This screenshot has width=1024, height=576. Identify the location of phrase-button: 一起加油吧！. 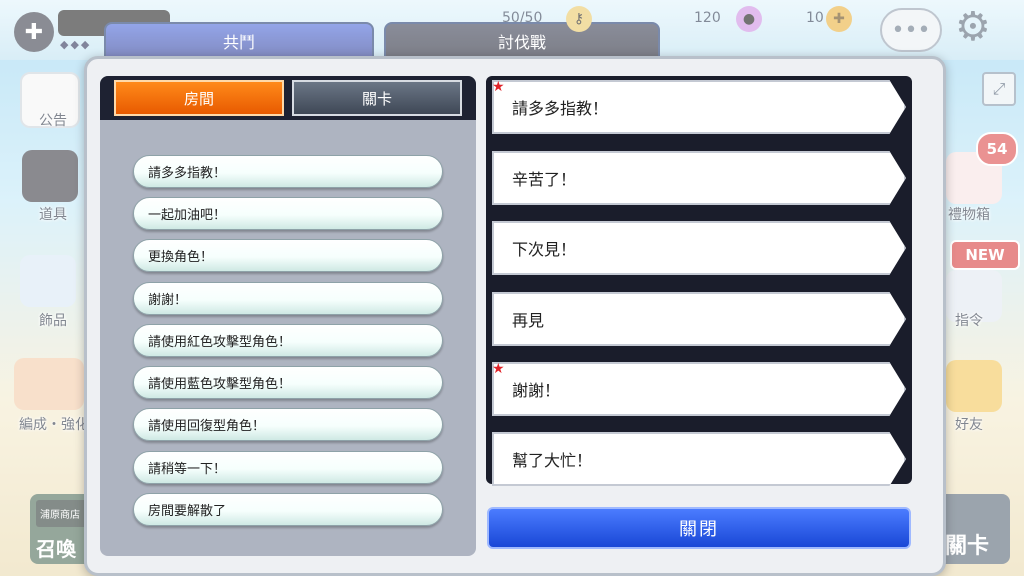
(288, 213).